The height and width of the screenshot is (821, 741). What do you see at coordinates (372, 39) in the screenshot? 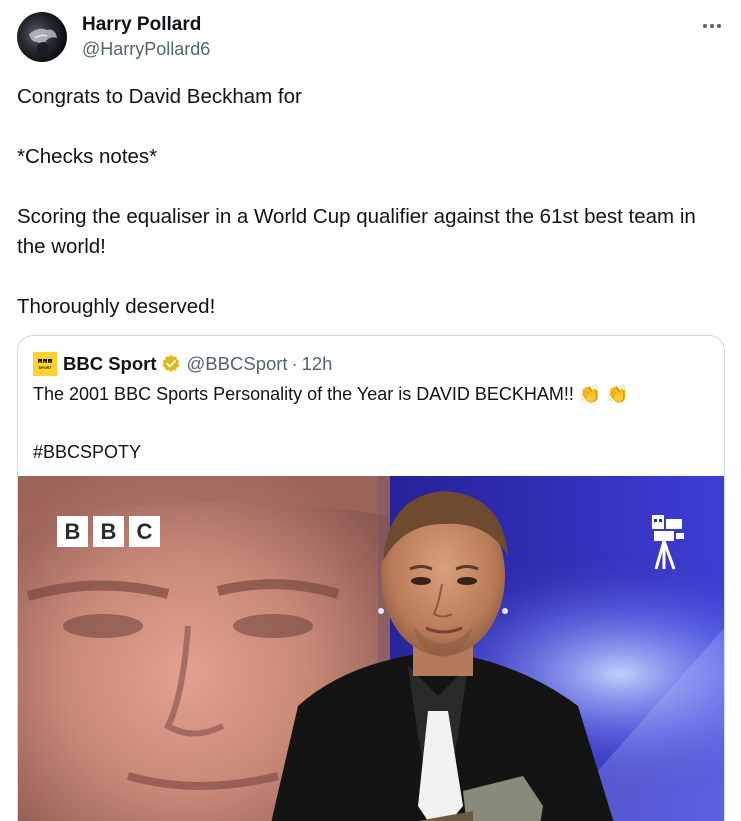
I see `tweet-header: Harry Pollard @HarryPollard6` at bounding box center [372, 39].